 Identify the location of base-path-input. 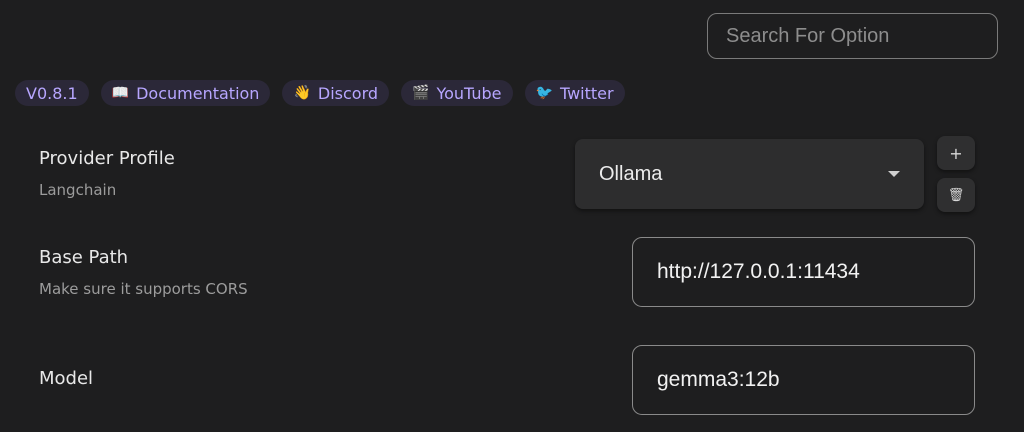
(803, 272).